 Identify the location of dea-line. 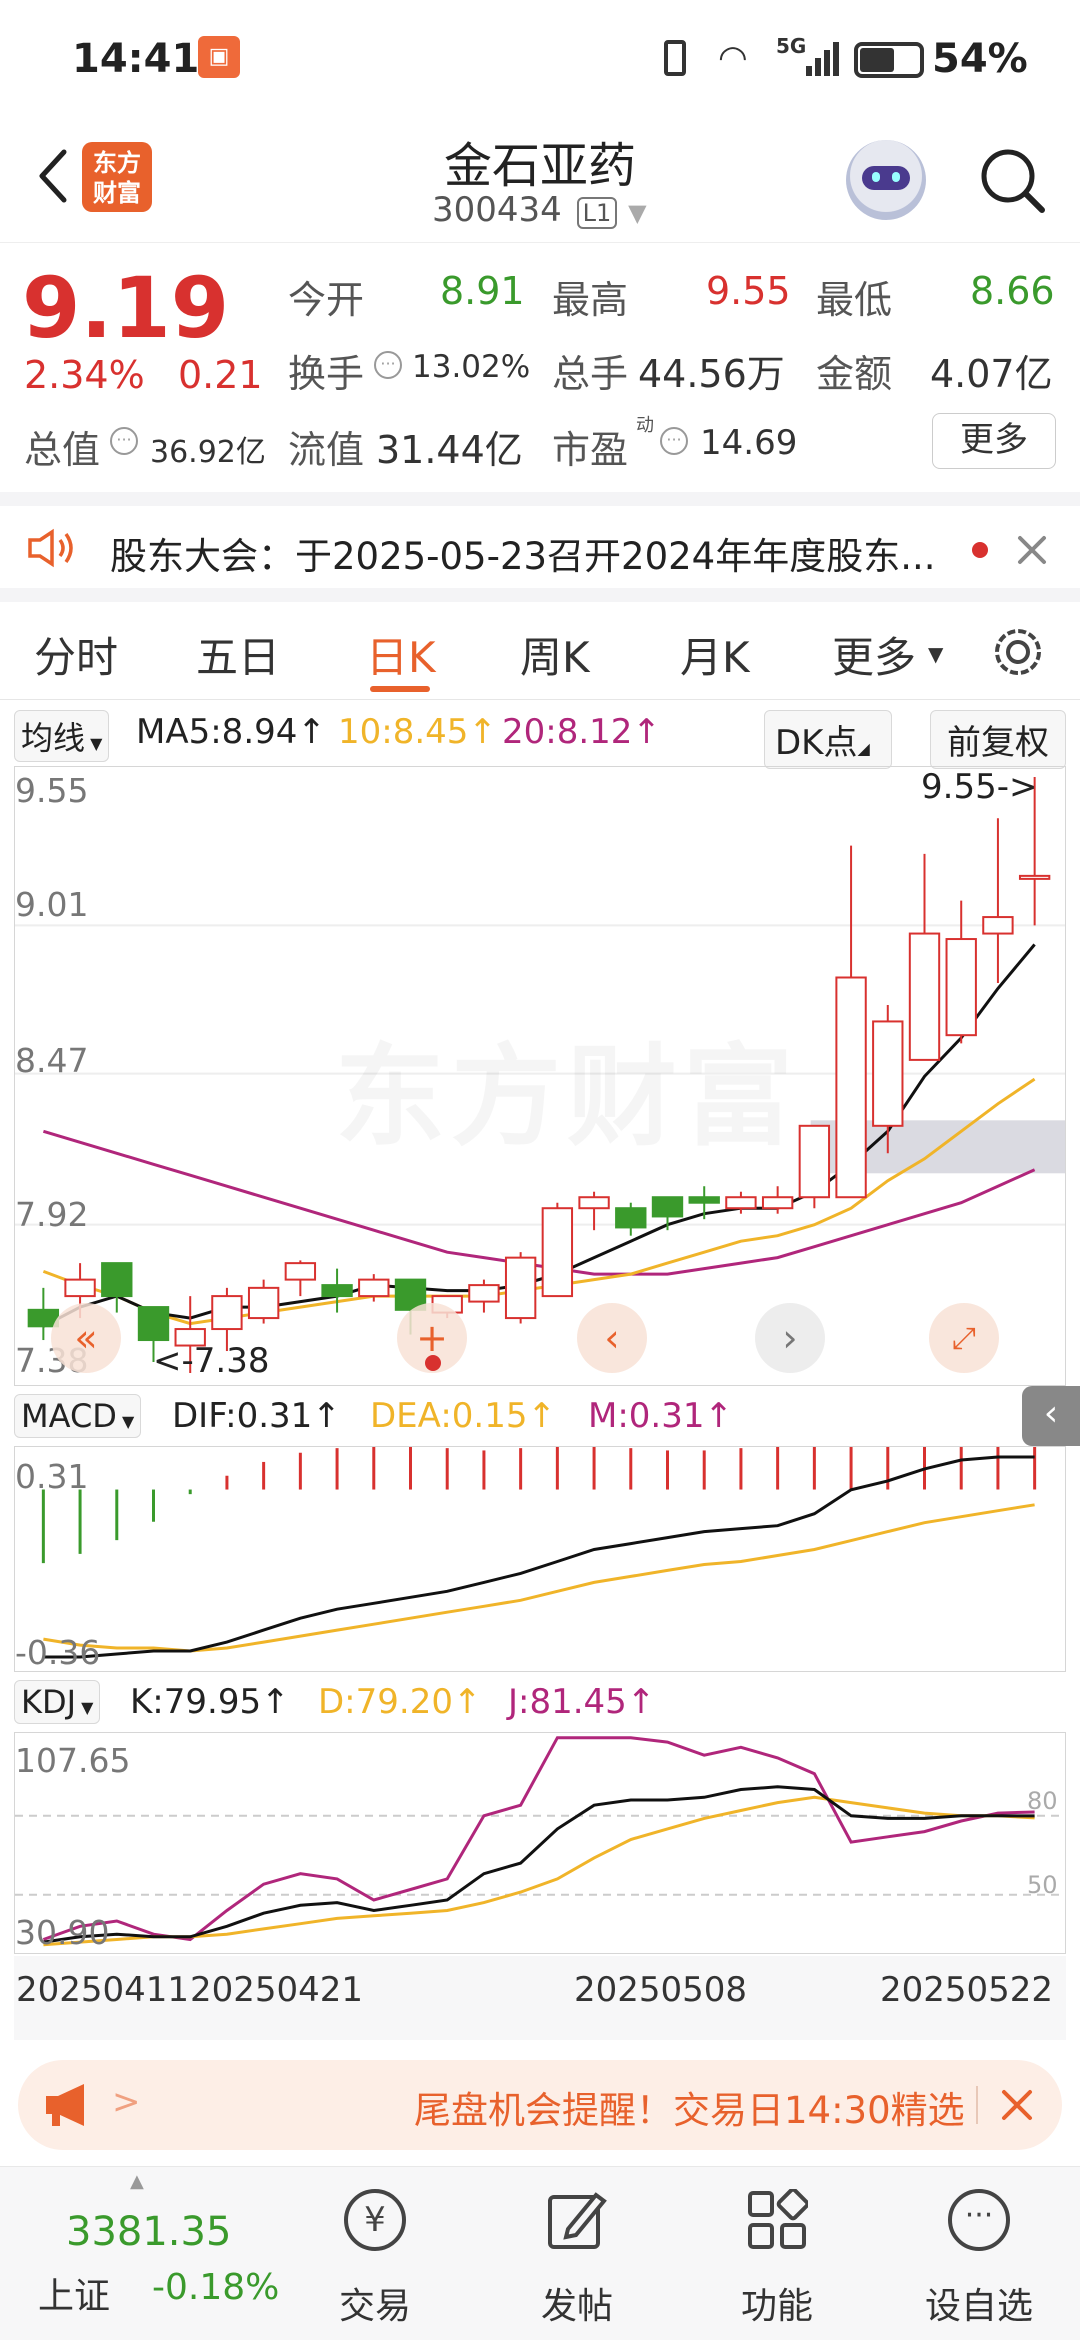
(539, 1578).